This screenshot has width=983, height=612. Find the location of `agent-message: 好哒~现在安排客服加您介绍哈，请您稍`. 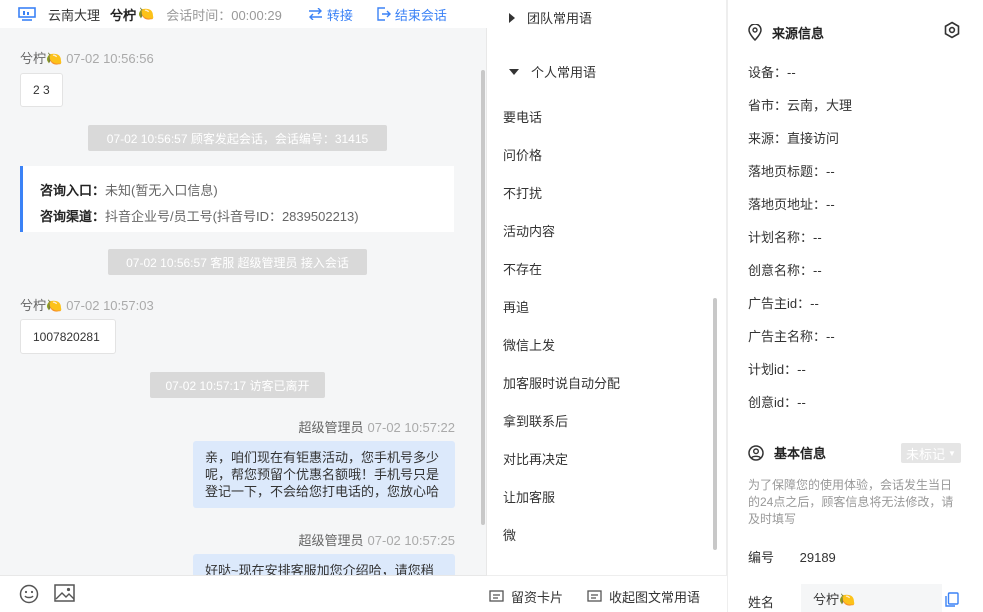

agent-message: 好哒~现在安排客服加您介绍哈，请您稍 is located at coordinates (324, 564).